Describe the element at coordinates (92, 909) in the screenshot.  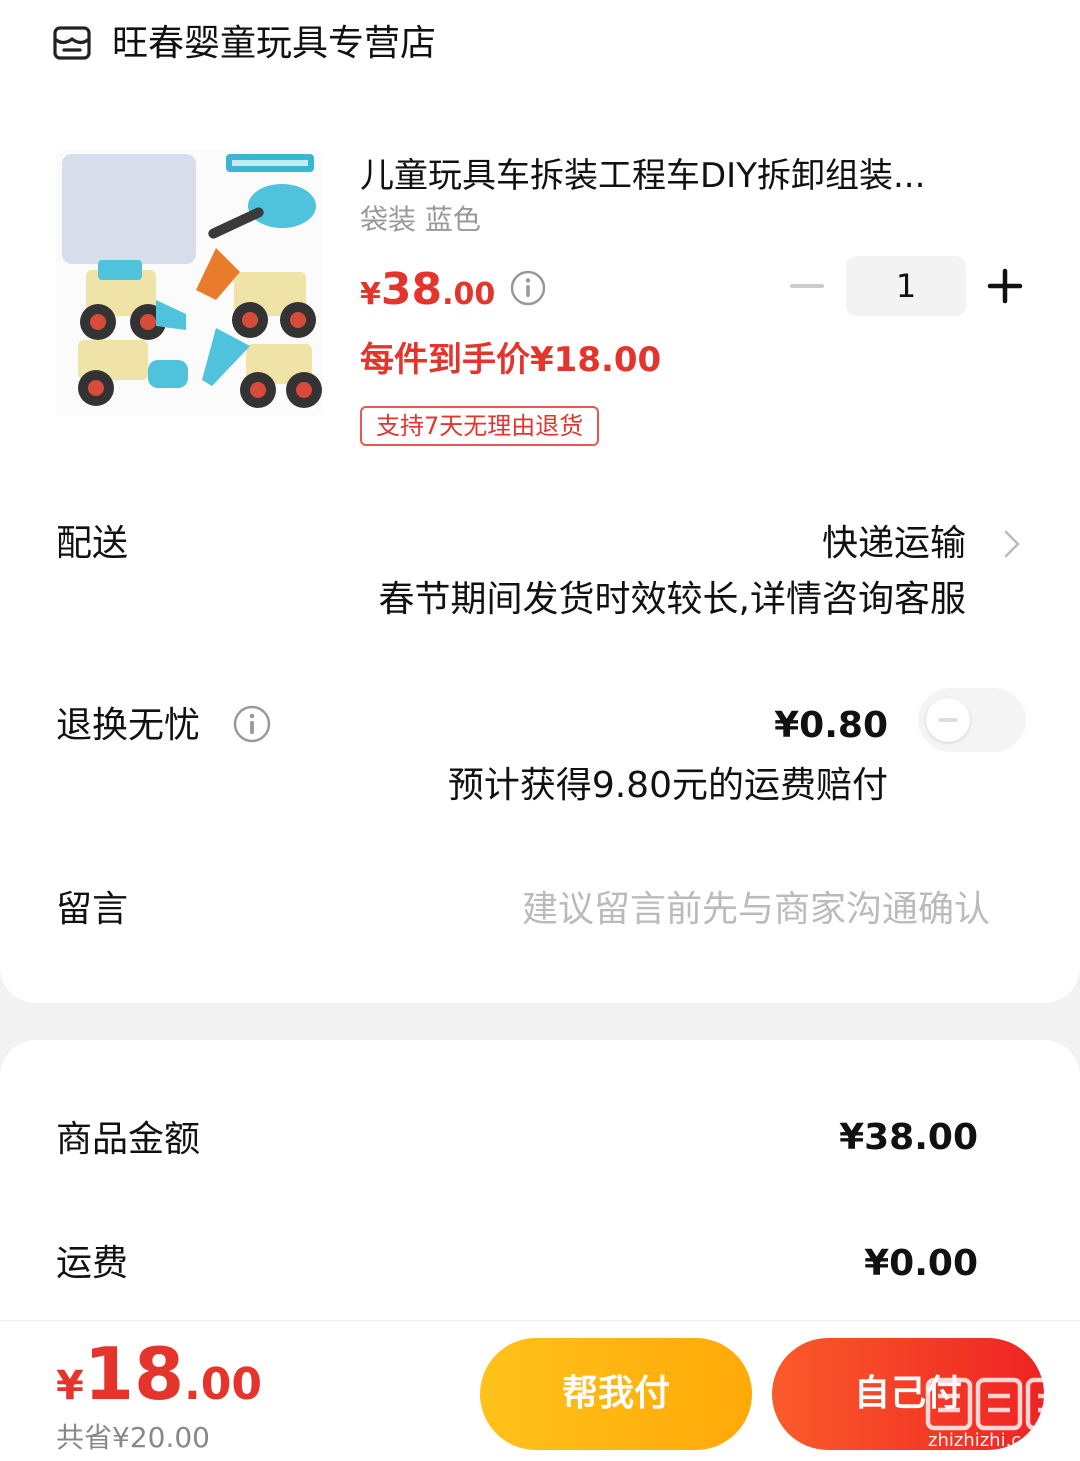
I see `message-label: 留言` at that location.